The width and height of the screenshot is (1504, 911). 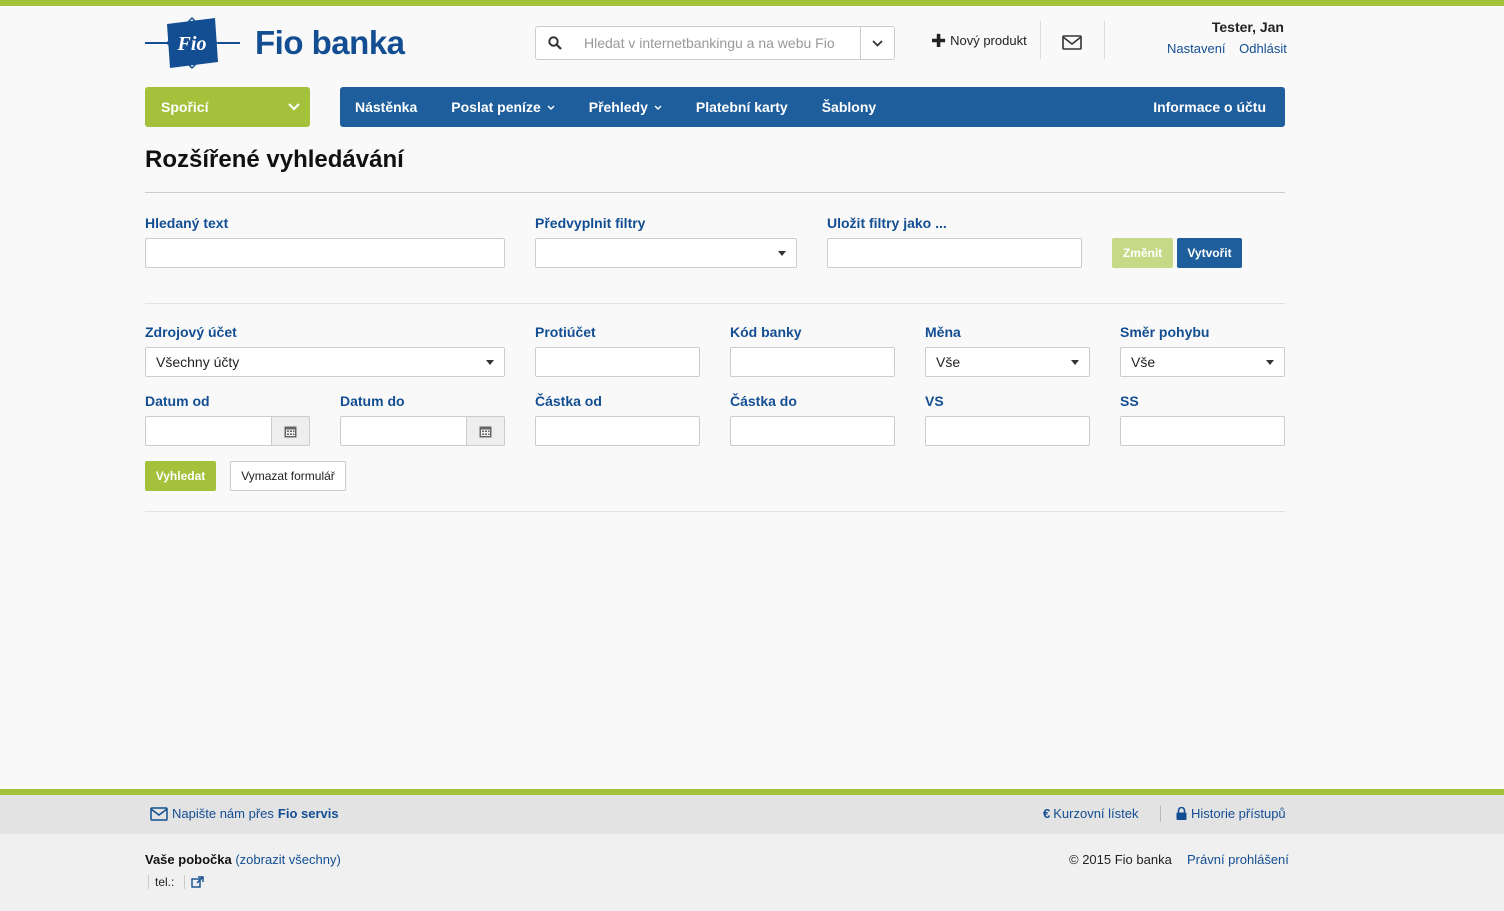 I want to click on svg-text: Fio, so click(x=192, y=44).